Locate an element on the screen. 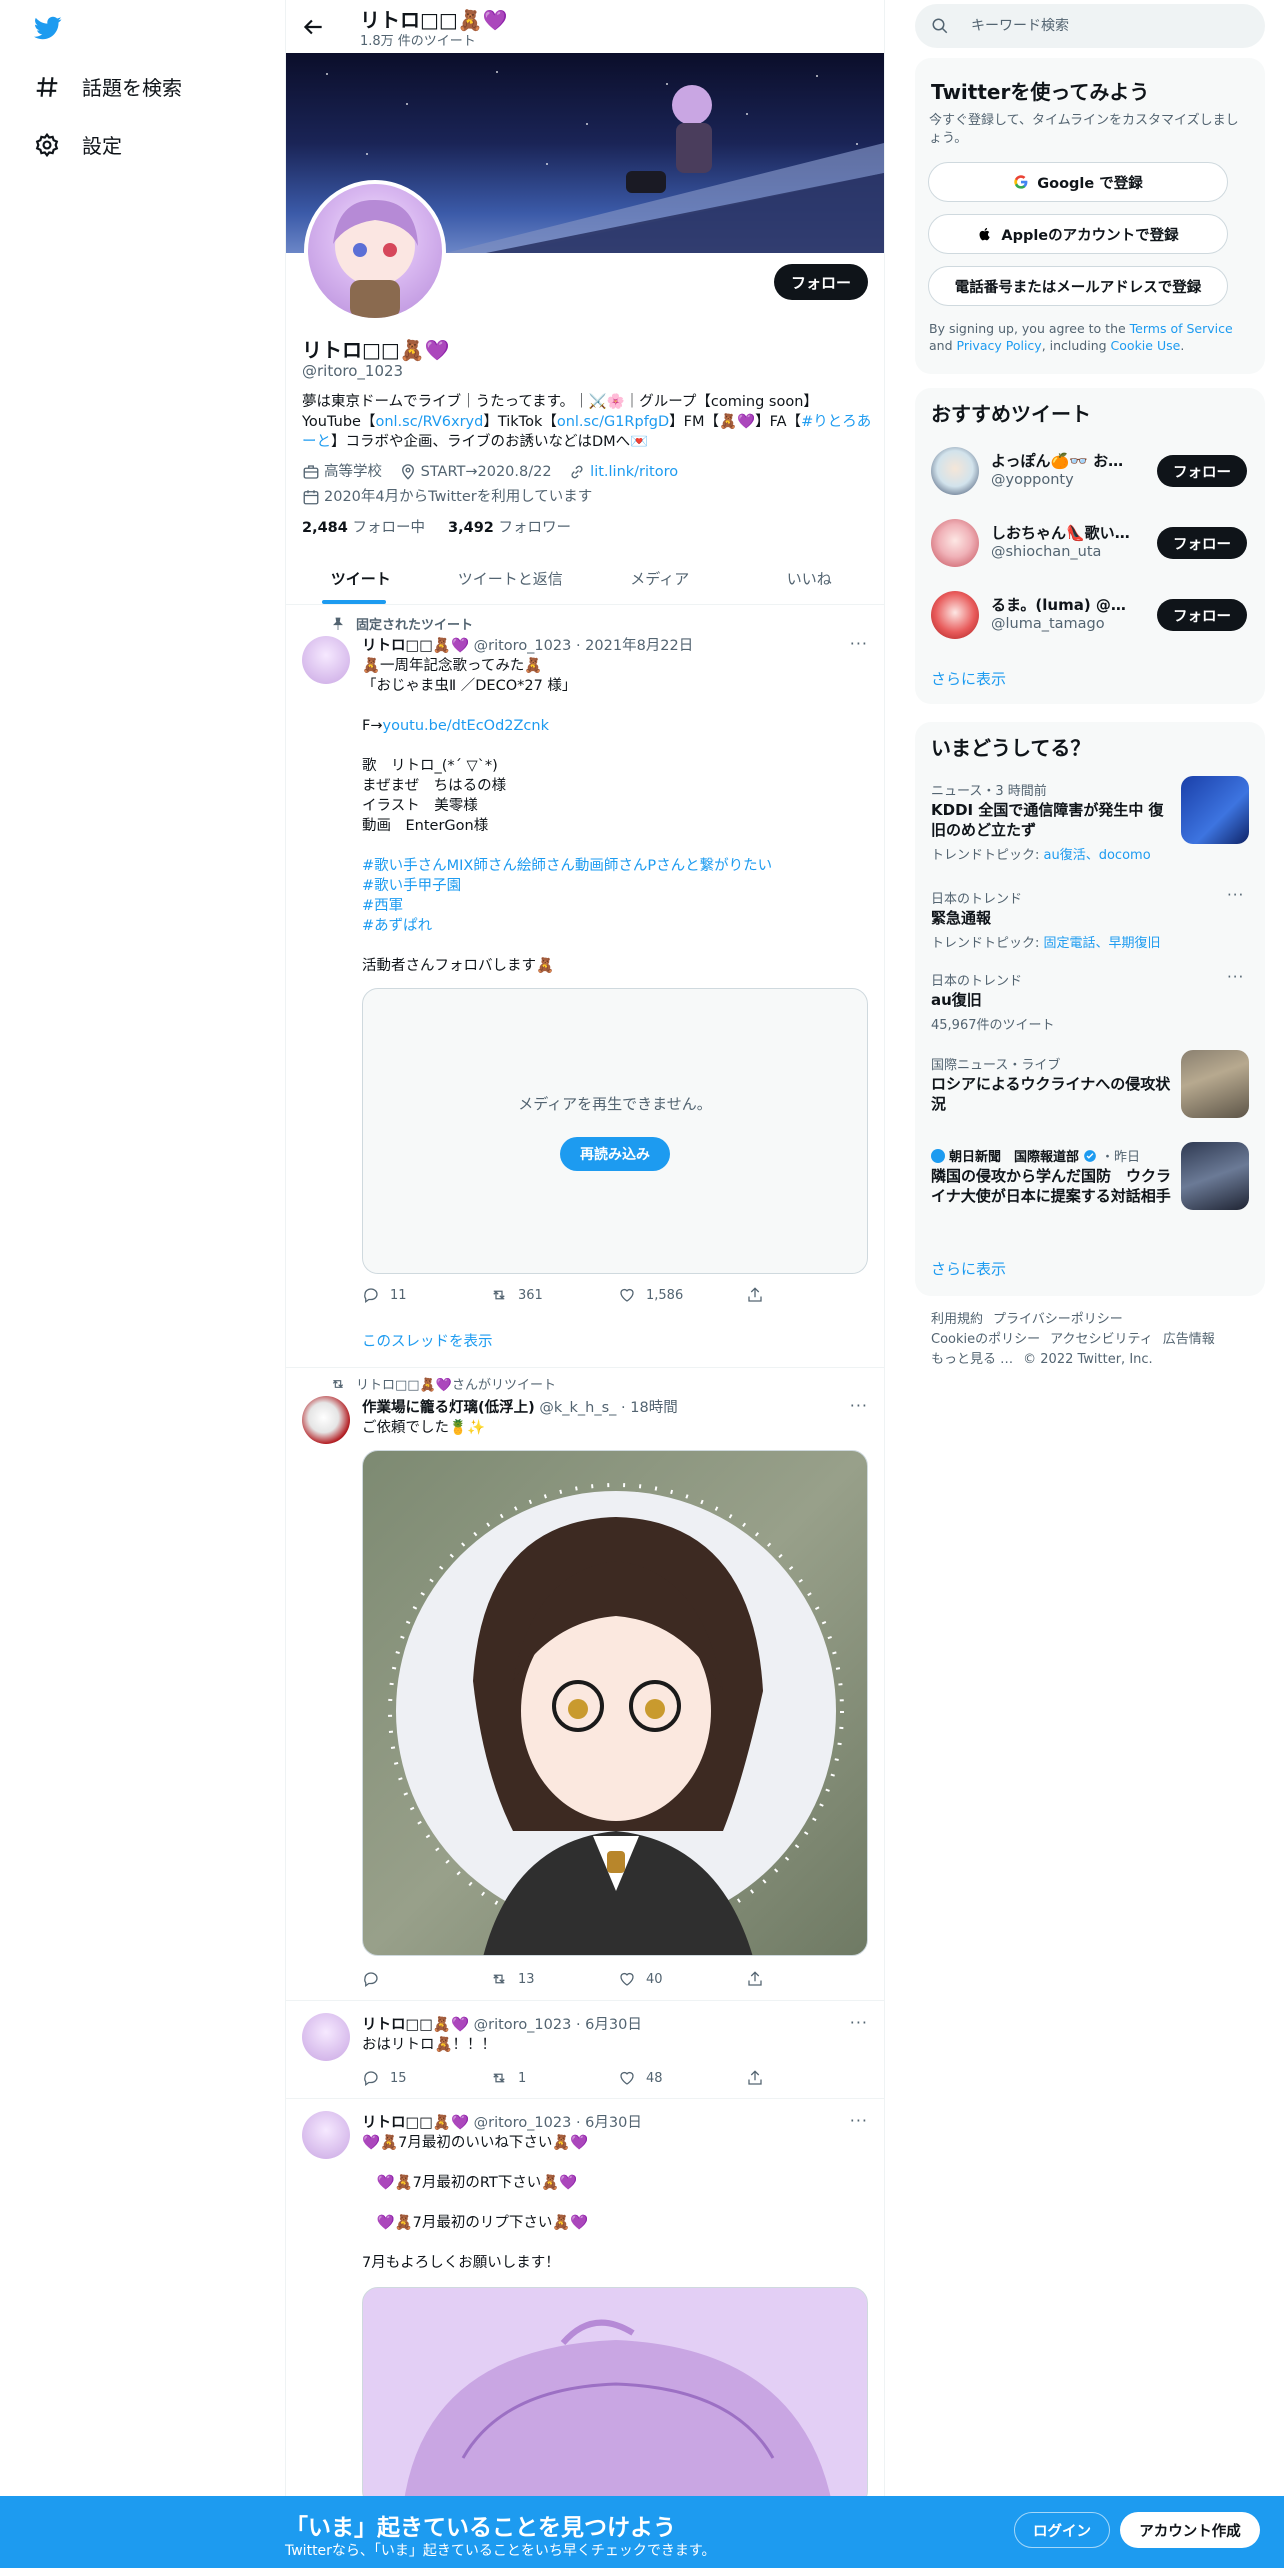  apple-signup-button: Appleのアカウントで登録 is located at coordinates (1078, 234).